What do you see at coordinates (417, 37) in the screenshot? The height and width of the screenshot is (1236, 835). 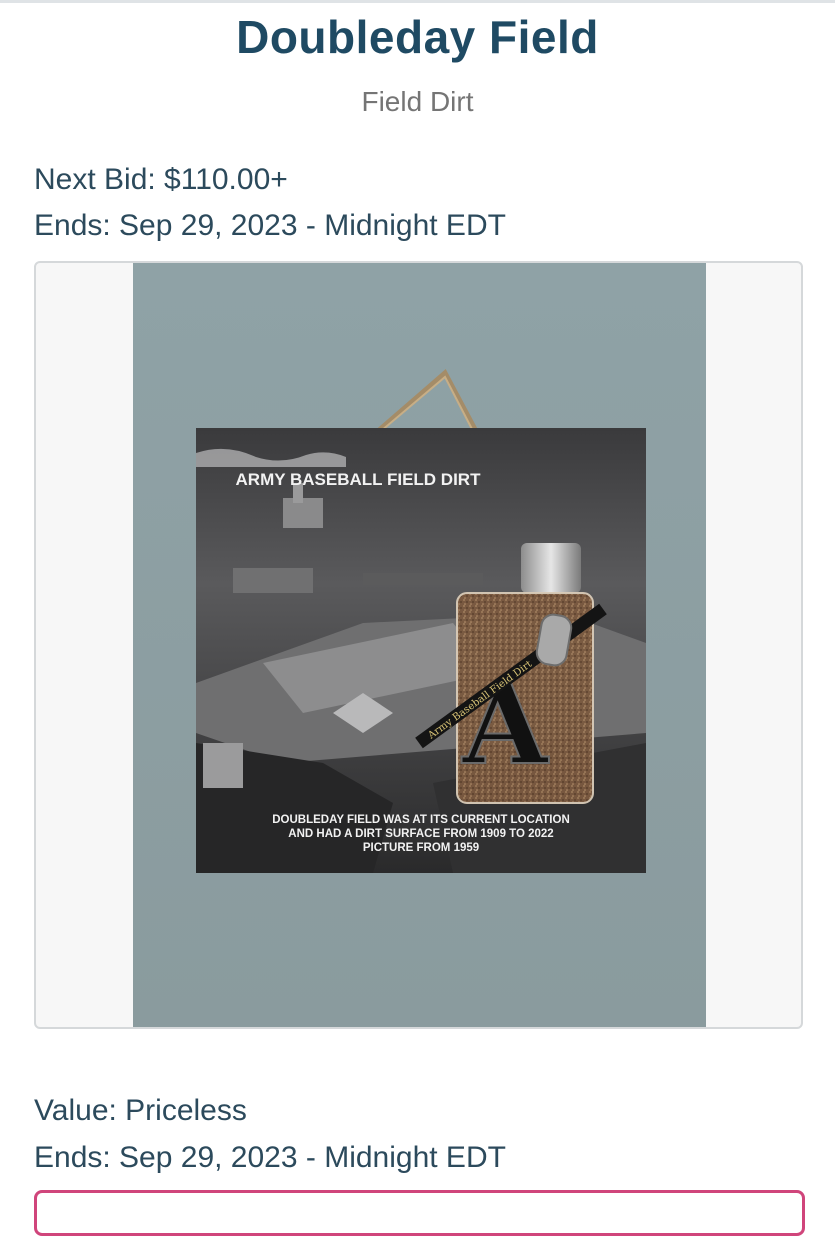 I see `item-title: Doubleday Field` at bounding box center [417, 37].